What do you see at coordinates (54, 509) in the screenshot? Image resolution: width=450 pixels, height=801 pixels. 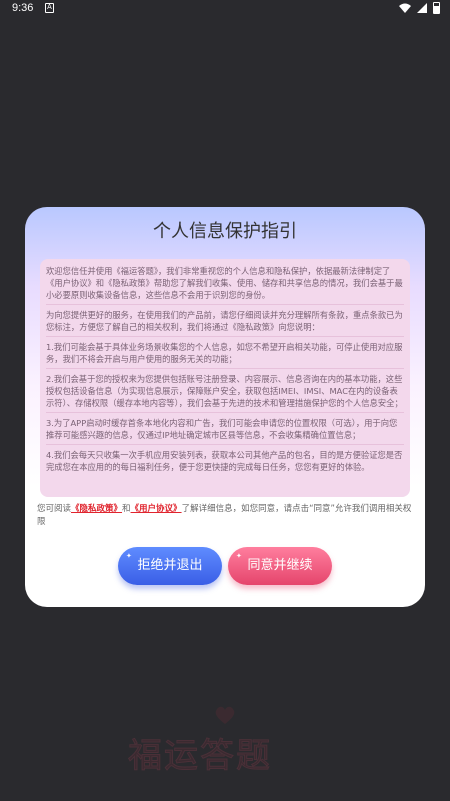 I see `consent-prefix: 您可阅读` at bounding box center [54, 509].